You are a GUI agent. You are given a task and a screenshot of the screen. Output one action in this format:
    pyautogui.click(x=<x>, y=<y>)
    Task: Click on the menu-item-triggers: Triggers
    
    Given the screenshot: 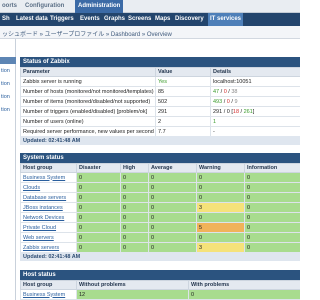 What is the action you would take?
    pyautogui.click(x=62, y=19)
    